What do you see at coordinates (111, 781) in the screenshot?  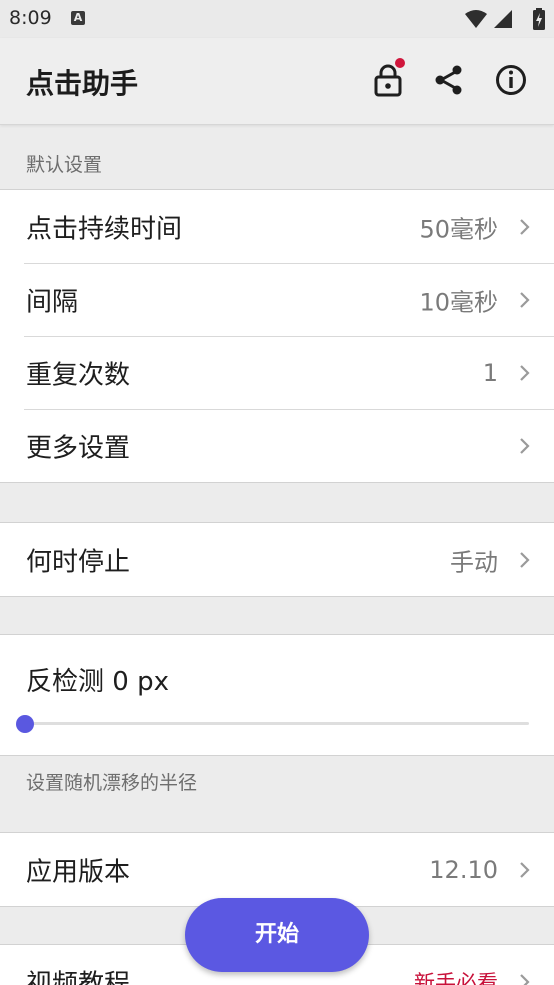 I see `anti-detect-hint: 设置随机漂移的半径` at bounding box center [111, 781].